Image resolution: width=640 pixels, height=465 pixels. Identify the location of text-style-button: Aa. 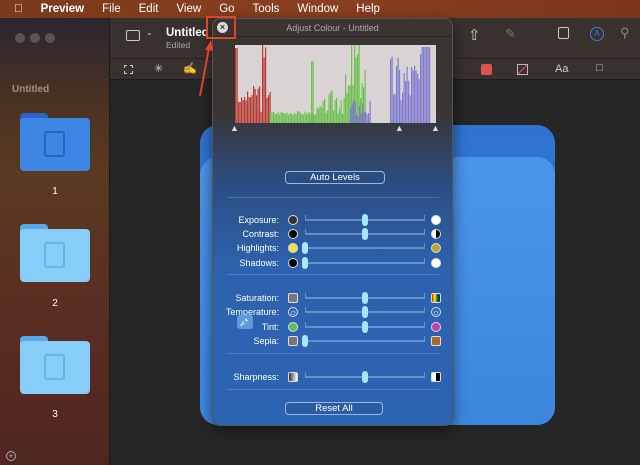
(561, 69).